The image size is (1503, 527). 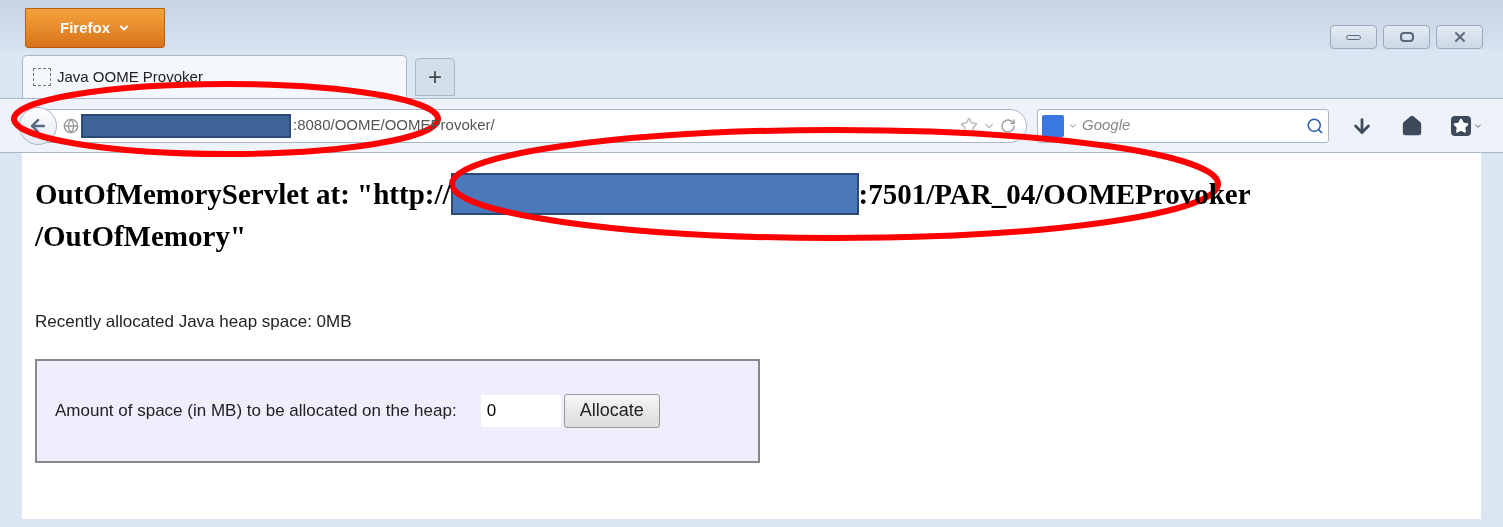 What do you see at coordinates (1192, 125) in the screenshot?
I see `search-input: Google` at bounding box center [1192, 125].